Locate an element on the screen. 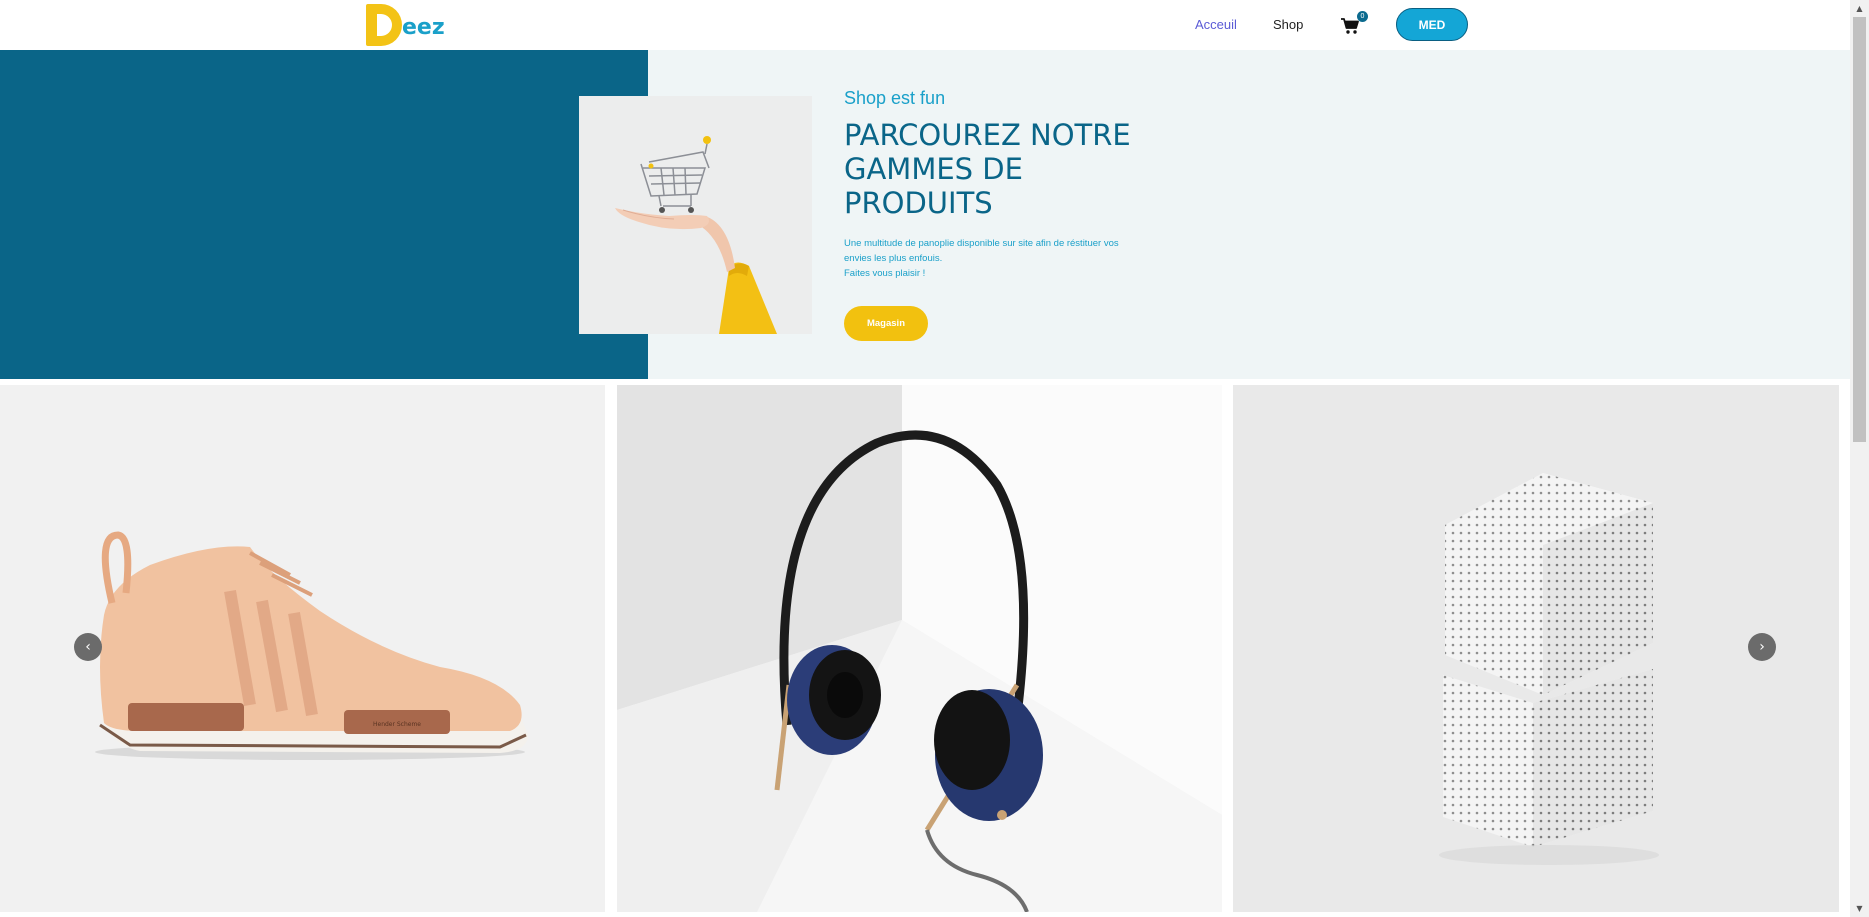 The width and height of the screenshot is (1869, 917). hero-cart-photo is located at coordinates (695, 215).